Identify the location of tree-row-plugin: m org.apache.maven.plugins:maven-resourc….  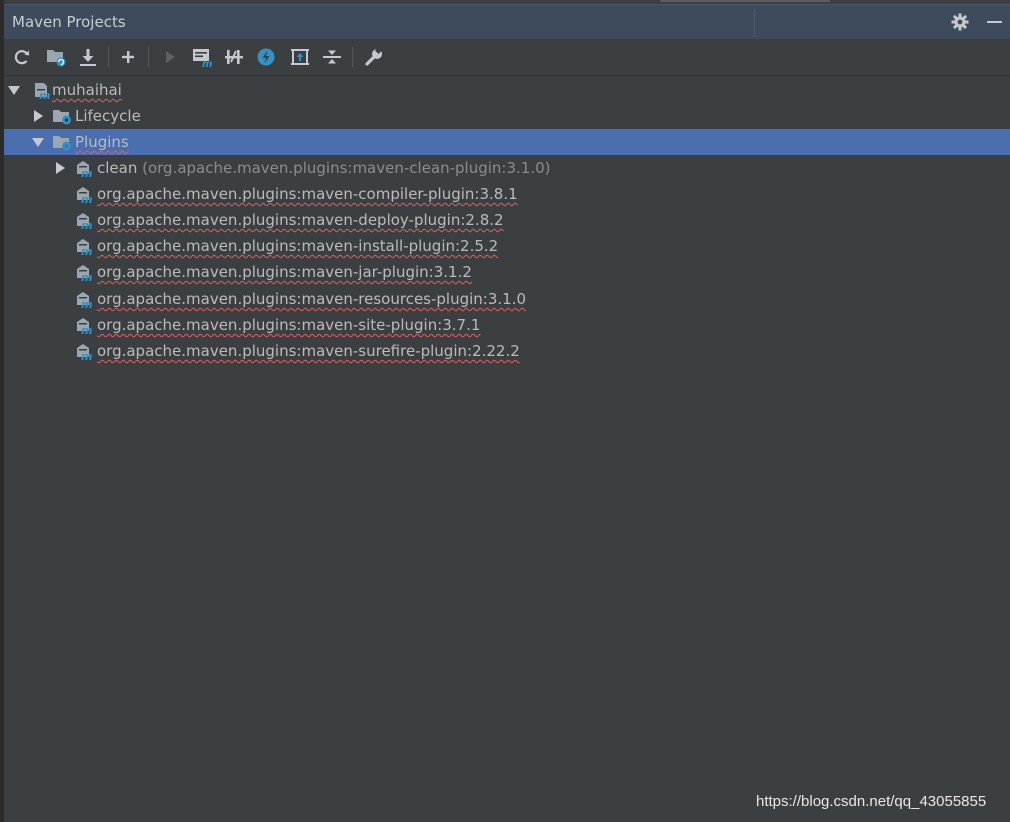
(507, 299).